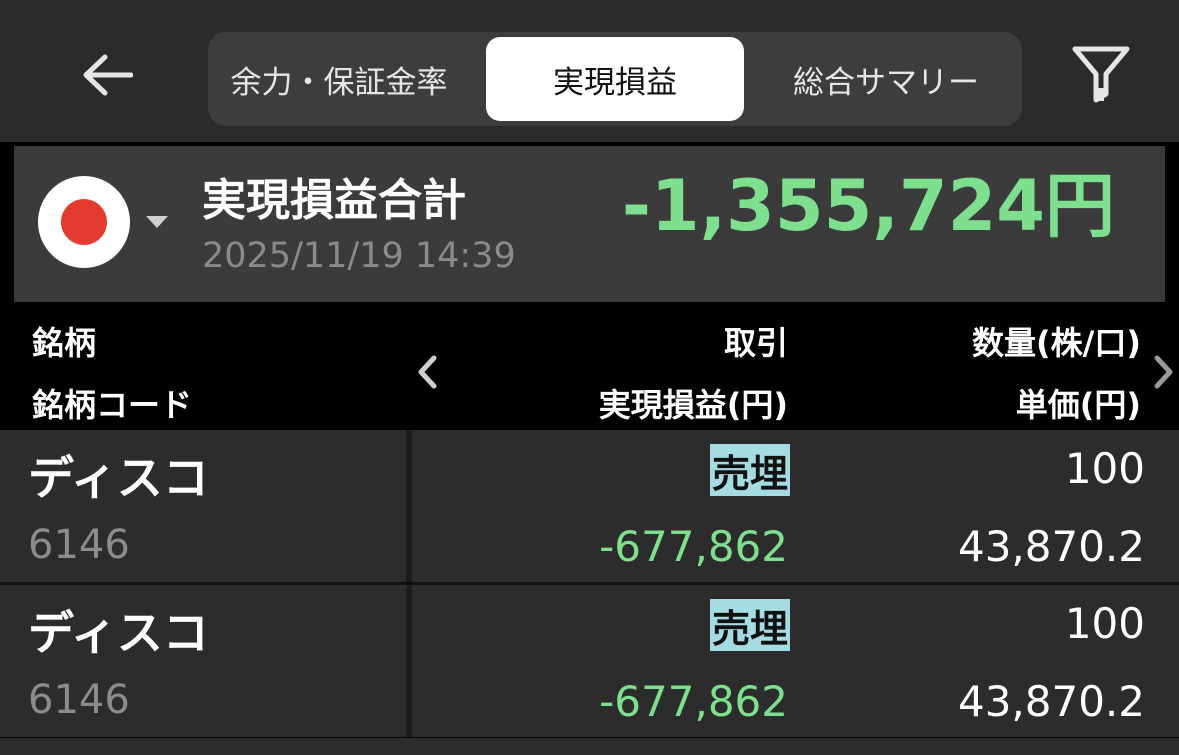 The width and height of the screenshot is (1179, 755). I want to click on summary-title: 実現損益合計, so click(334, 200).